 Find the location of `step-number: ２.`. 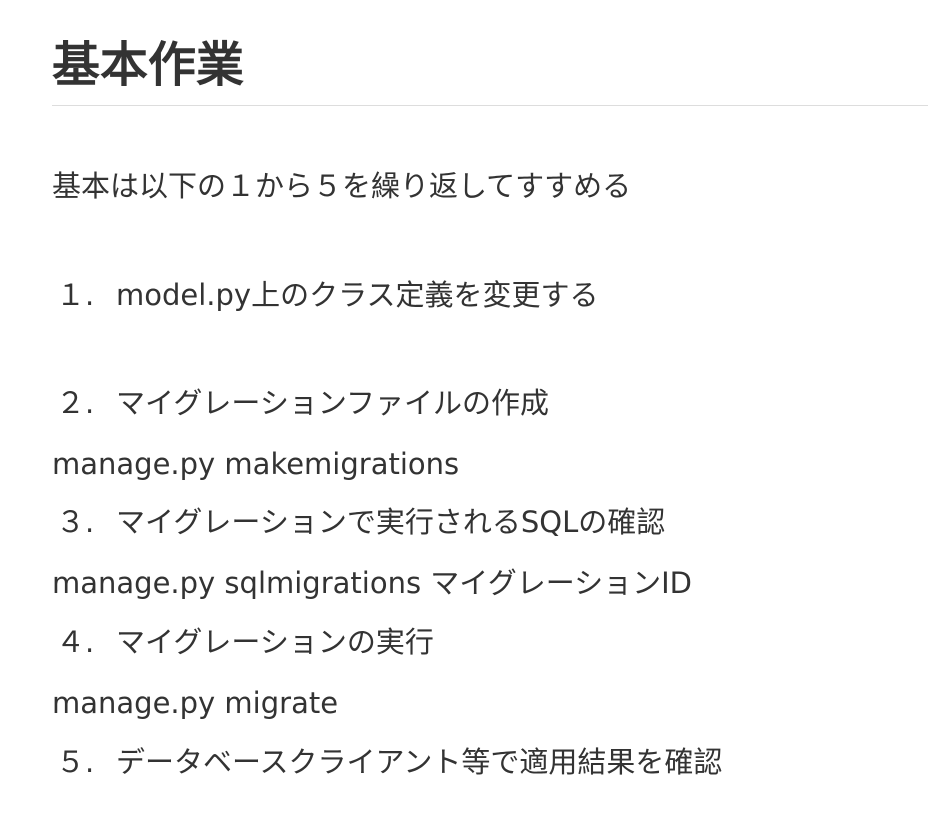

step-number: ２. is located at coordinates (75, 403).